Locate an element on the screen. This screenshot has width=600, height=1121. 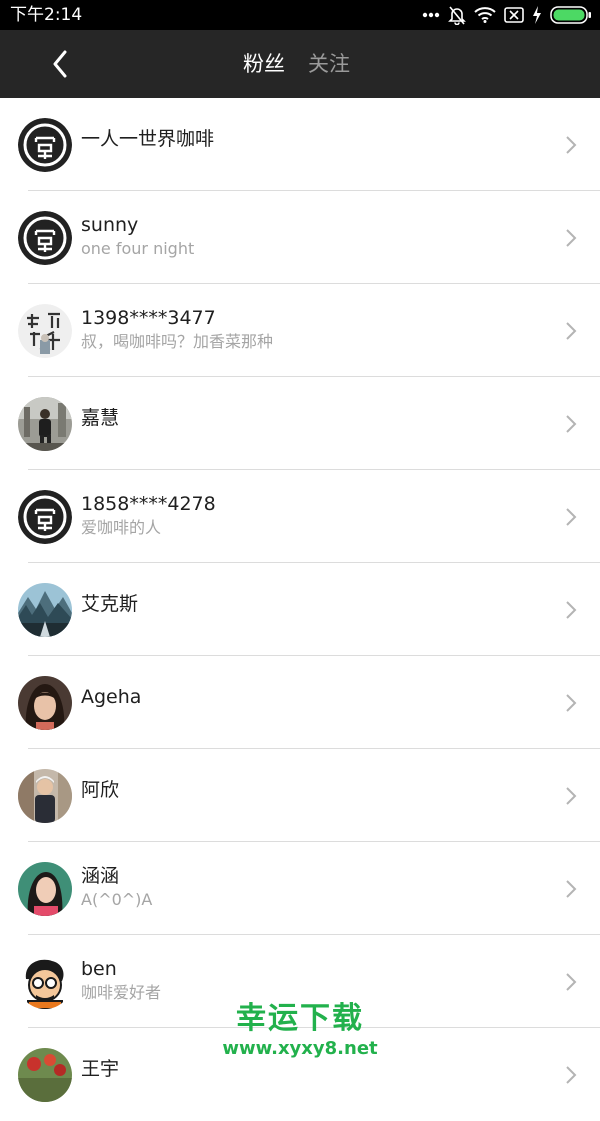
fan-signature: 叔，喝咖啡吗？加香菜那种 is located at coordinates (177, 341).